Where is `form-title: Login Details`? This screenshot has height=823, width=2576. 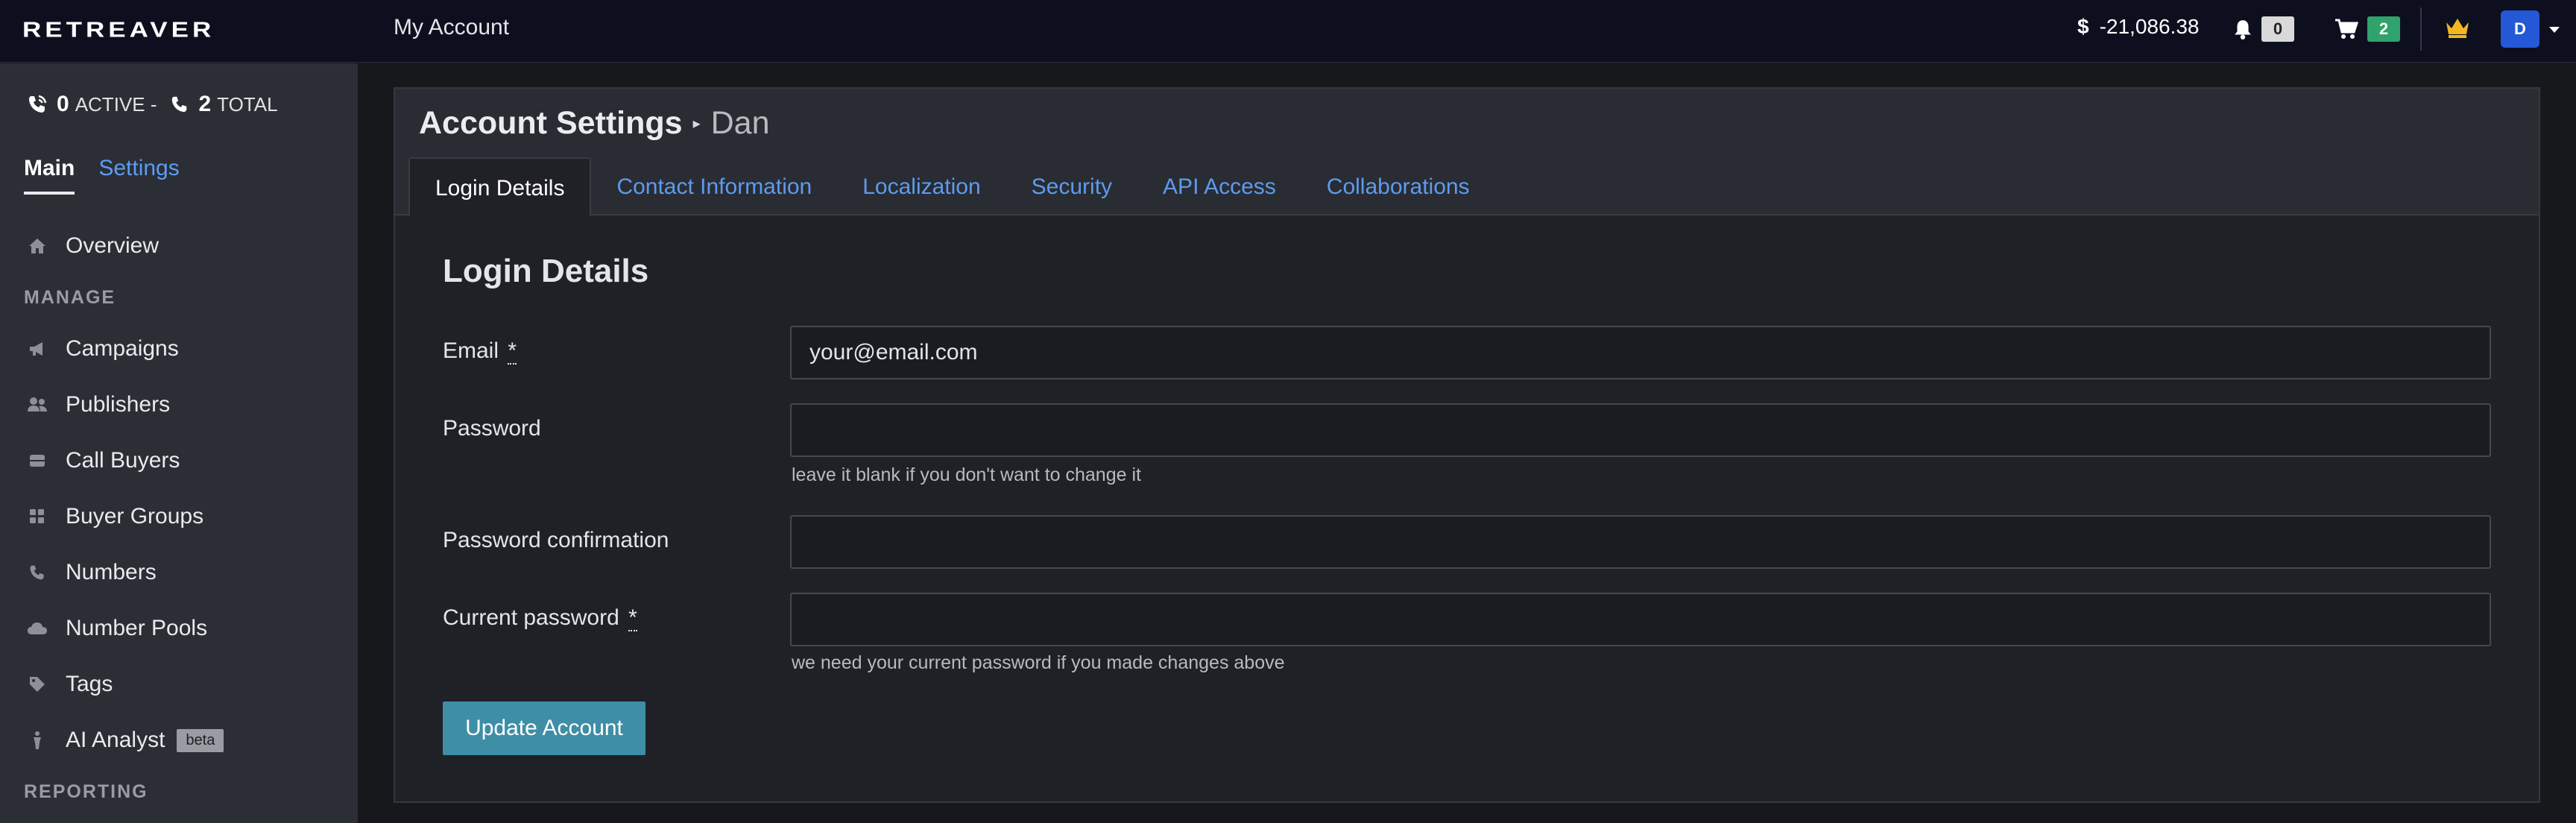
form-title: Login Details is located at coordinates (546, 271).